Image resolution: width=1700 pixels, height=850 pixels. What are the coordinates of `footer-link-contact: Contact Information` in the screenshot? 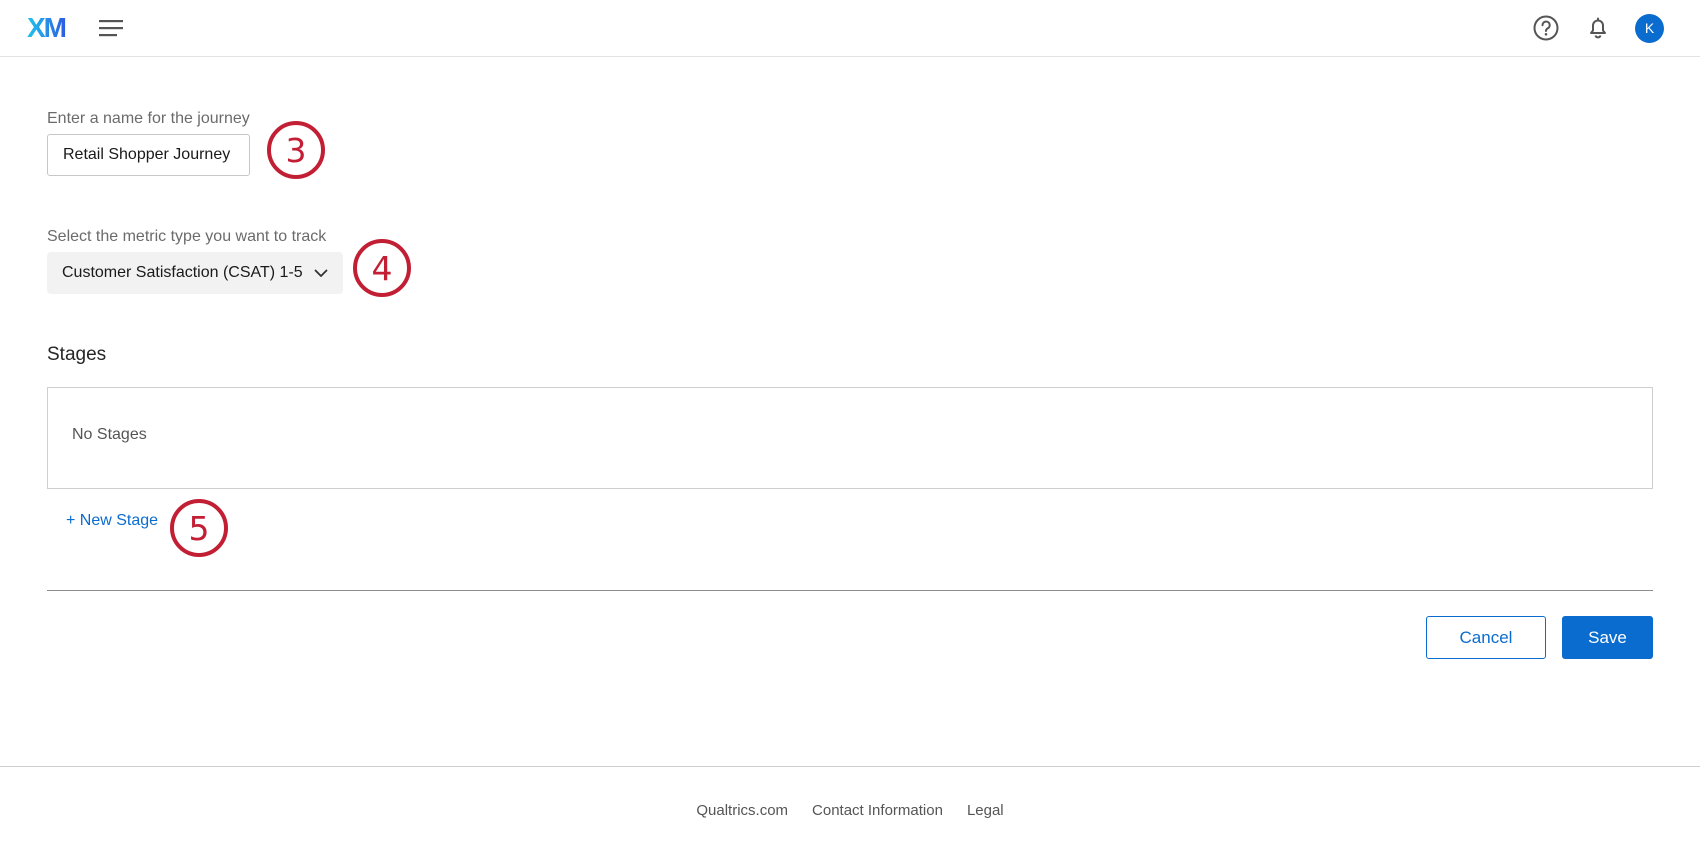 It's located at (877, 810).